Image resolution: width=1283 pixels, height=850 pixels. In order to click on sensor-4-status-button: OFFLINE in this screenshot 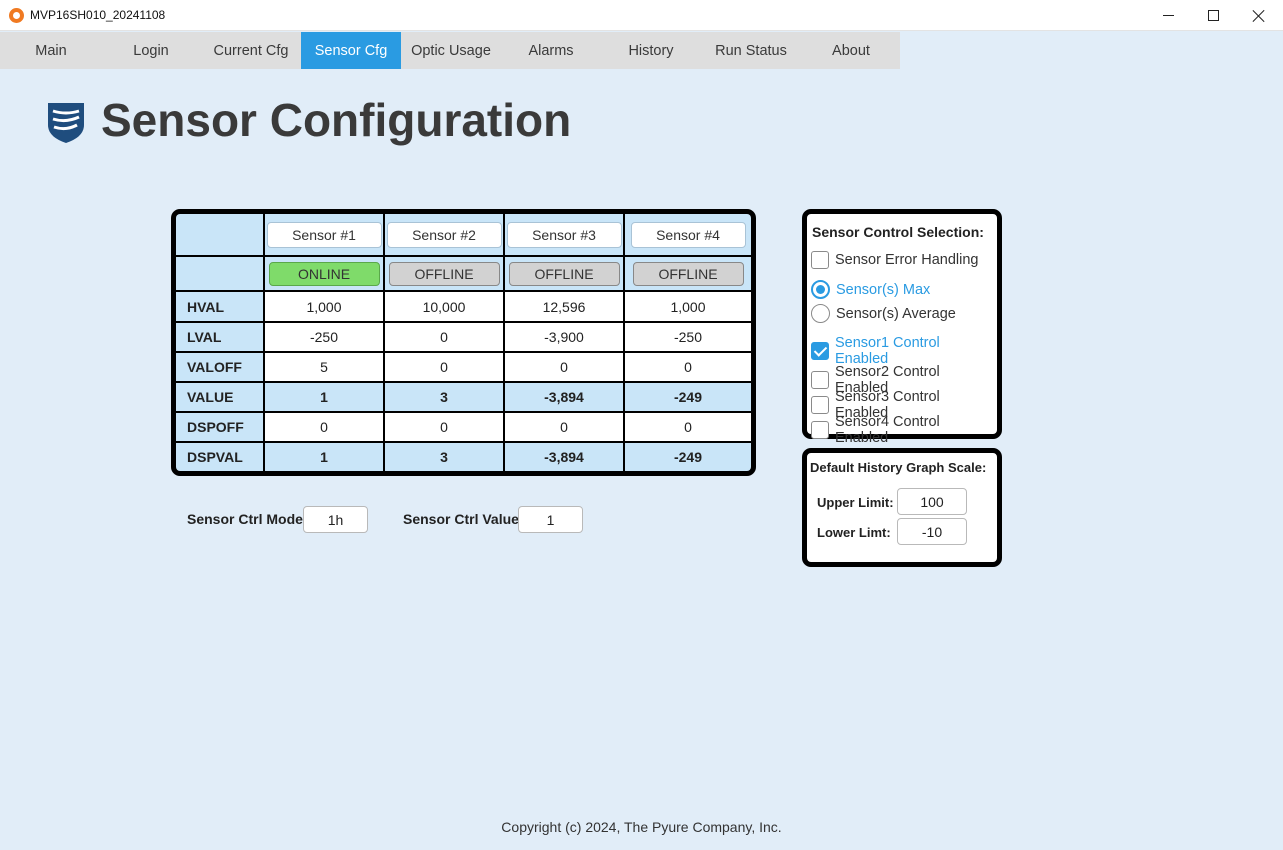, I will do `click(688, 273)`.